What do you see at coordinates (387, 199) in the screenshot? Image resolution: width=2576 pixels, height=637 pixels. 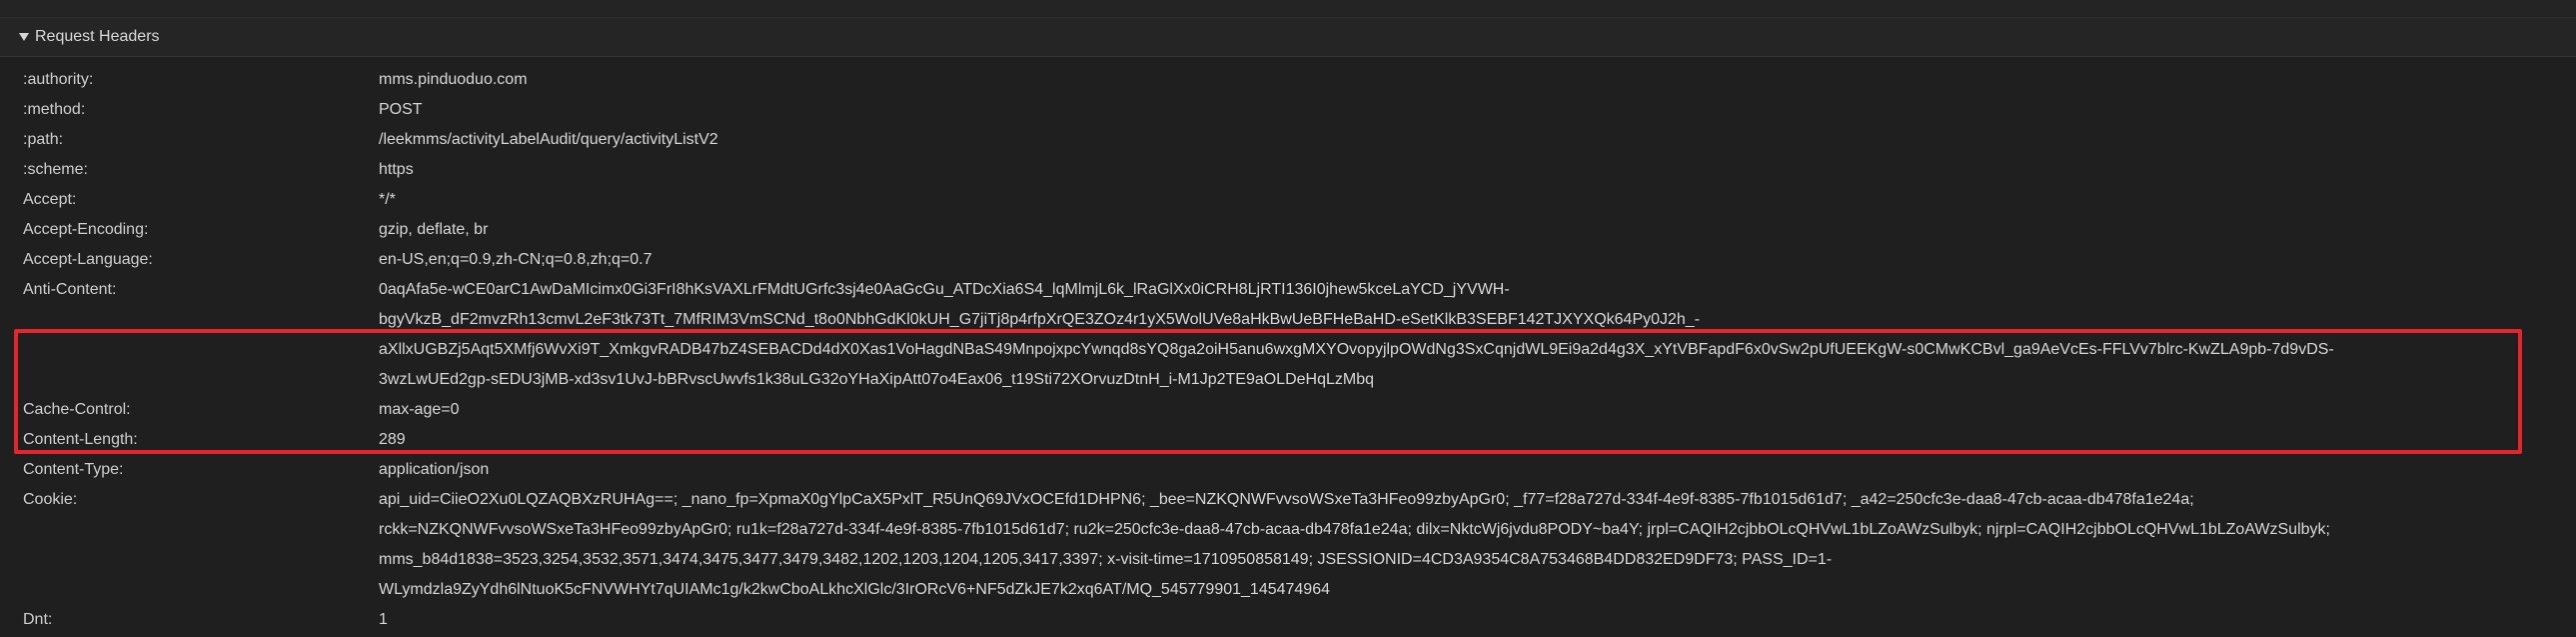 I see `header-value: */*` at bounding box center [387, 199].